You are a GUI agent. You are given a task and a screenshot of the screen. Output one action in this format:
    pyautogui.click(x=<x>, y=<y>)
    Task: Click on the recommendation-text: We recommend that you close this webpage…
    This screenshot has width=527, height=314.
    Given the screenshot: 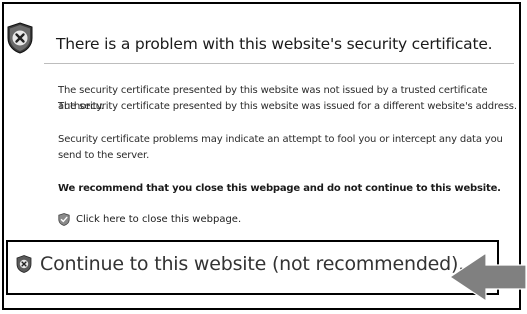 What is the action you would take?
    pyautogui.click(x=279, y=188)
    